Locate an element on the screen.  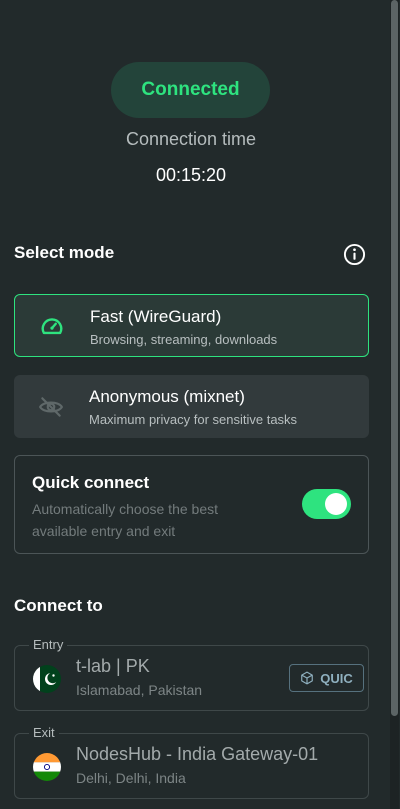
connection-time-value: 00:15:20 is located at coordinates (191, 175).